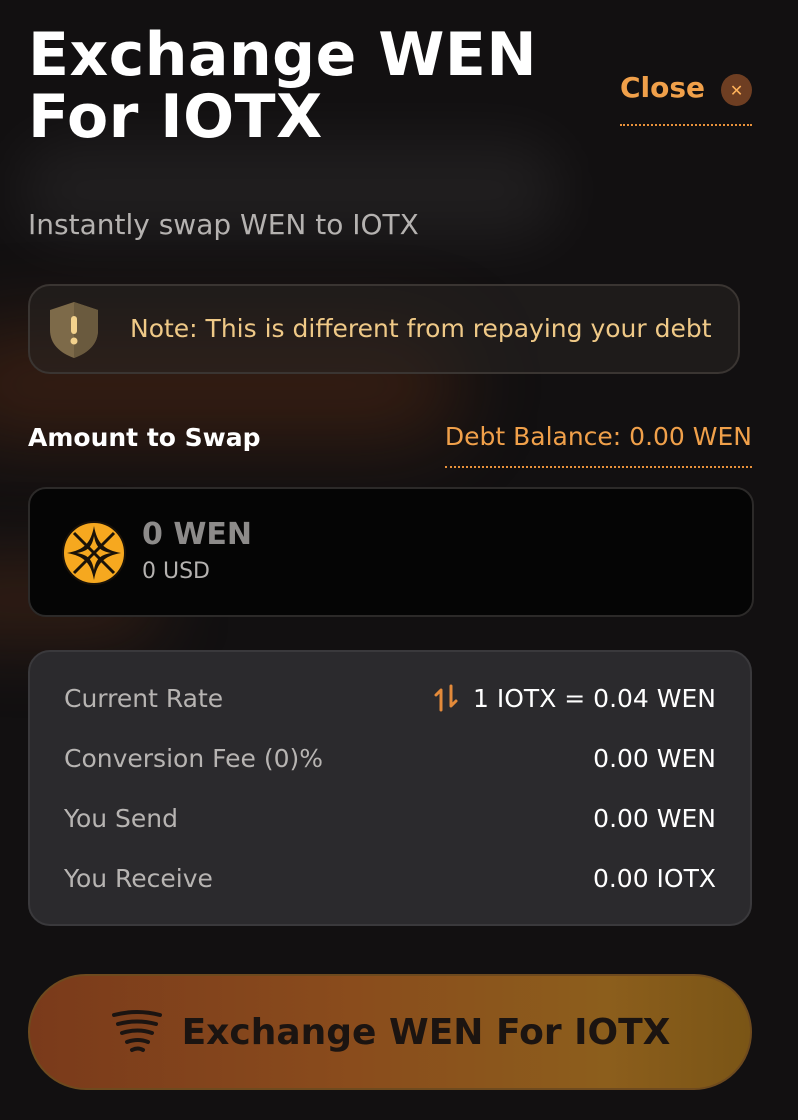 The height and width of the screenshot is (1120, 798). Describe the element at coordinates (654, 878) in the screenshot. I see `detail-value: 0.00 IOTX` at that location.